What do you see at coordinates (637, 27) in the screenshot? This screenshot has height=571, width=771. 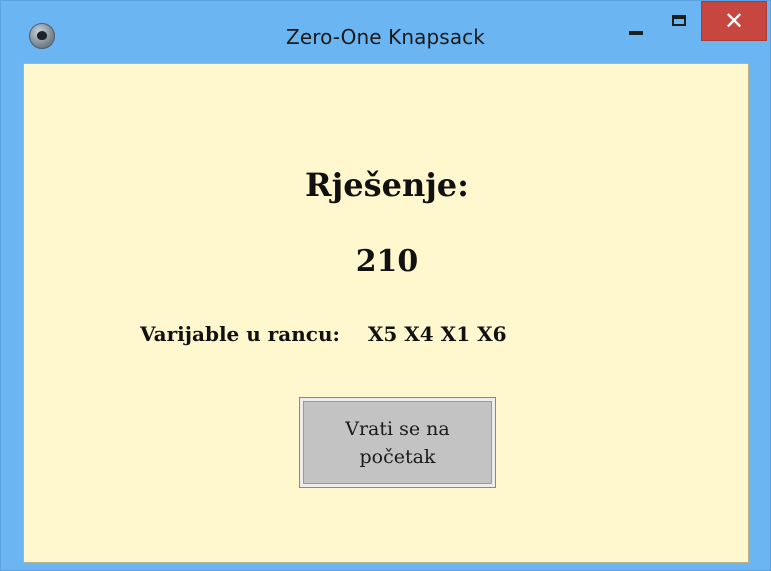 I see `minimize-button` at bounding box center [637, 27].